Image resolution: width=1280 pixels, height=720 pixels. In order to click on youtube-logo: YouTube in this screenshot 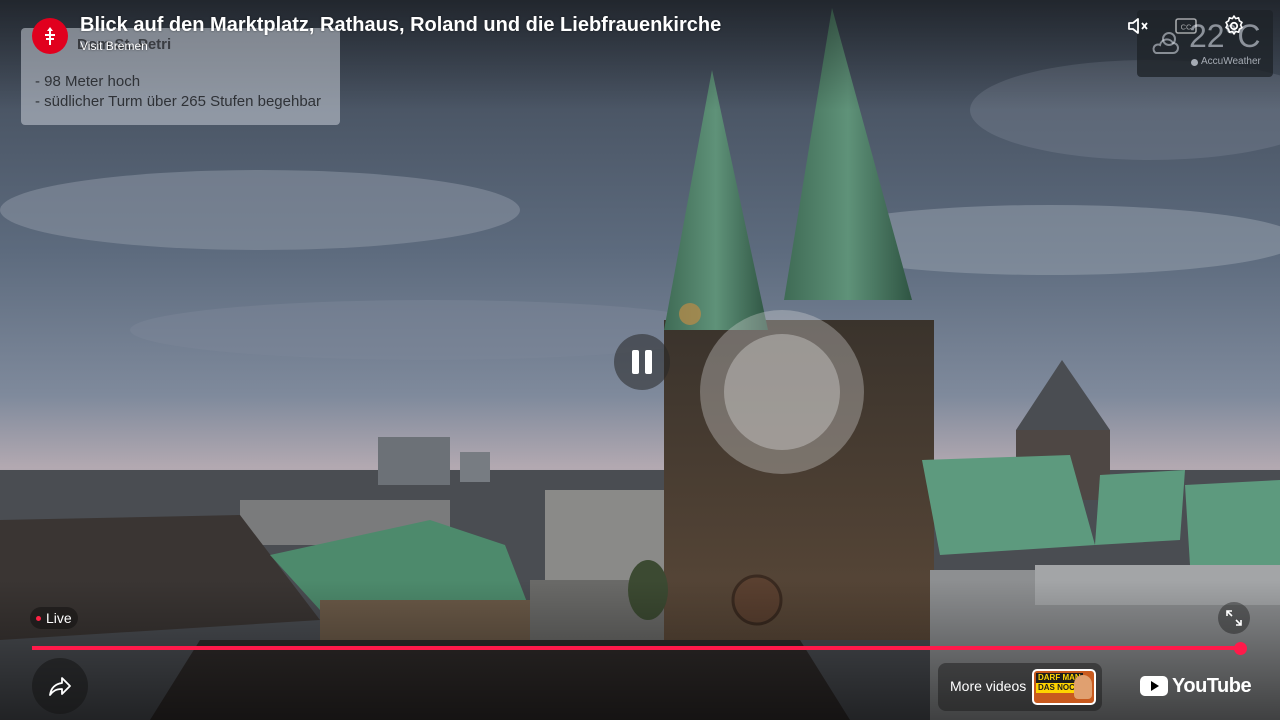, I will do `click(1196, 686)`.